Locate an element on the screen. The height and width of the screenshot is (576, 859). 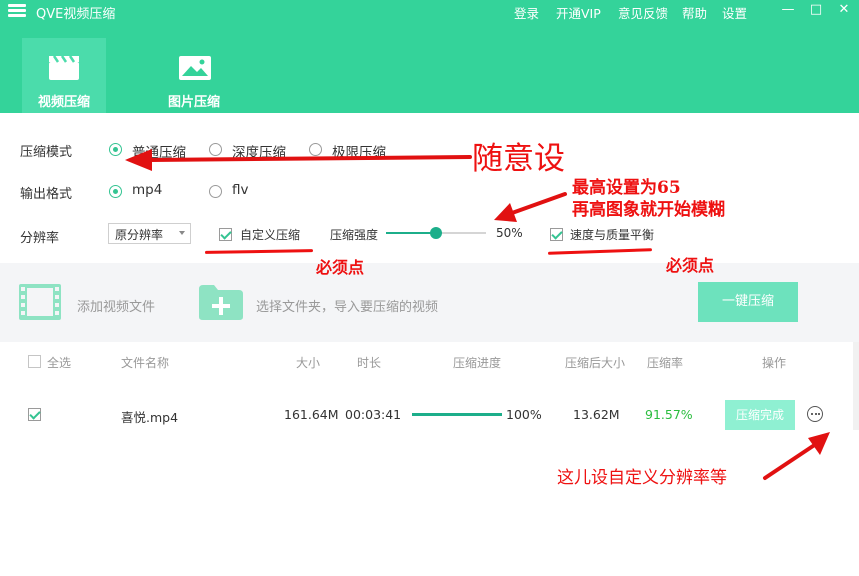
header-ratio: 压缩率 is located at coordinates (665, 363).